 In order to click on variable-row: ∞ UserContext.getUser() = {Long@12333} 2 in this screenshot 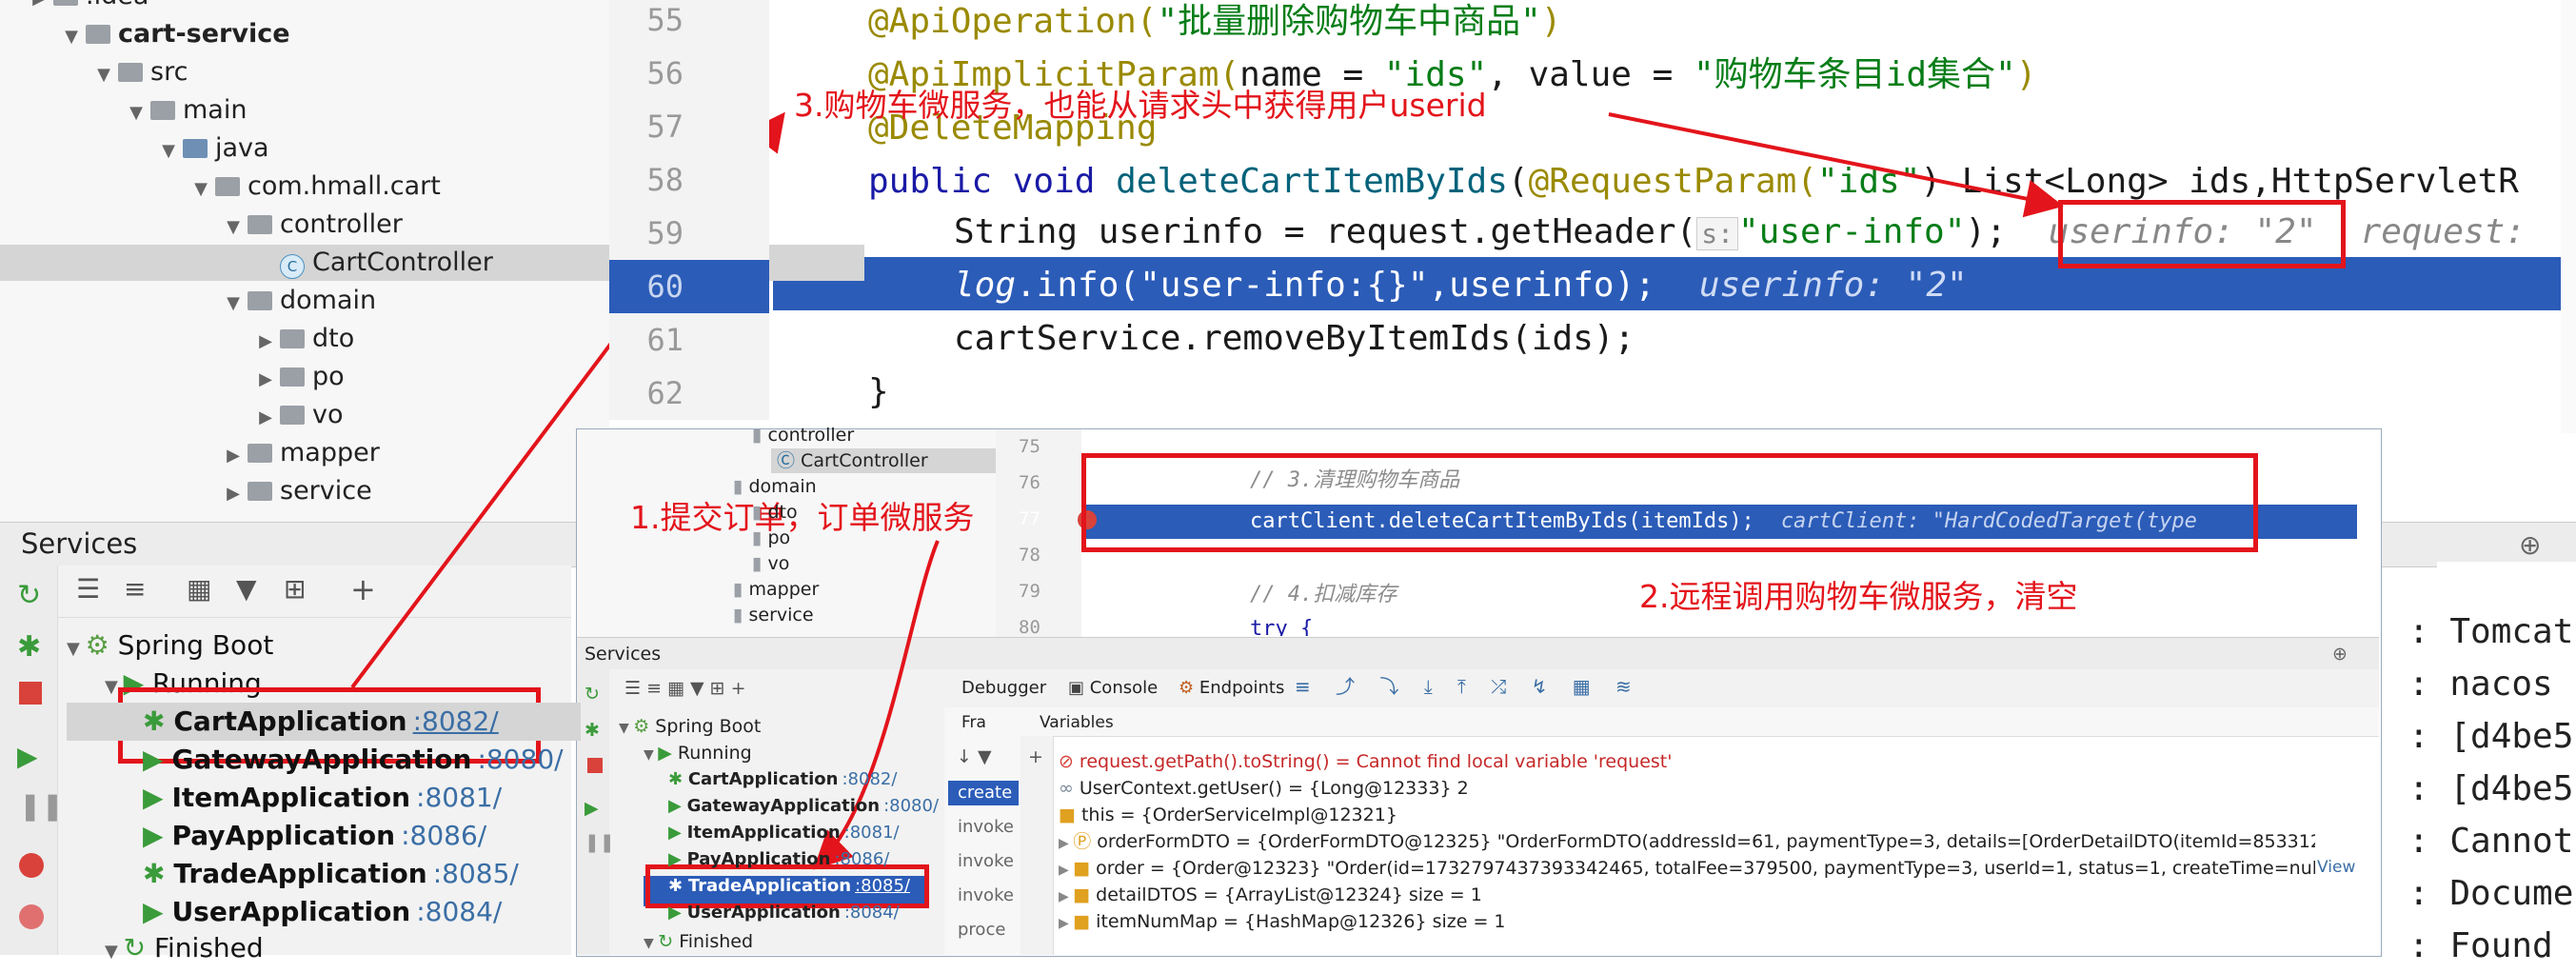, I will do `click(1687, 789)`.